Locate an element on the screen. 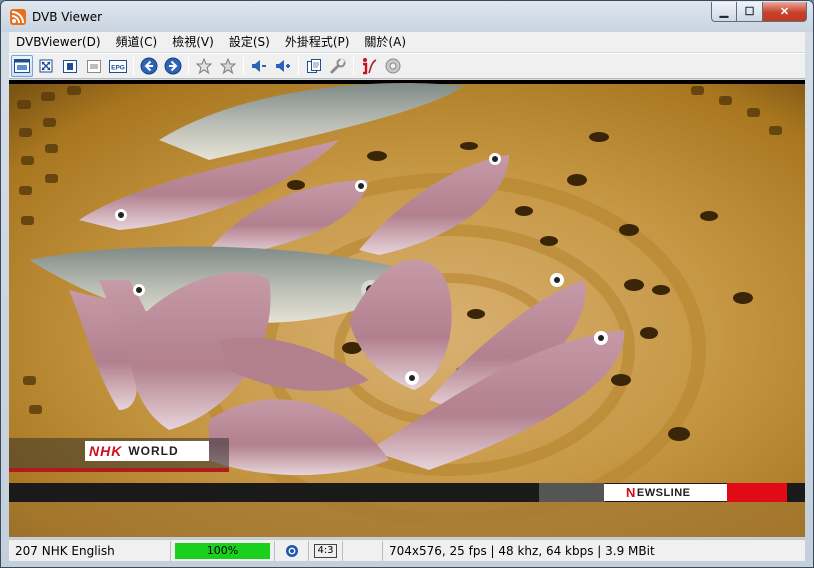 The height and width of the screenshot is (568, 814). add-favorite-button is located at coordinates (228, 66).